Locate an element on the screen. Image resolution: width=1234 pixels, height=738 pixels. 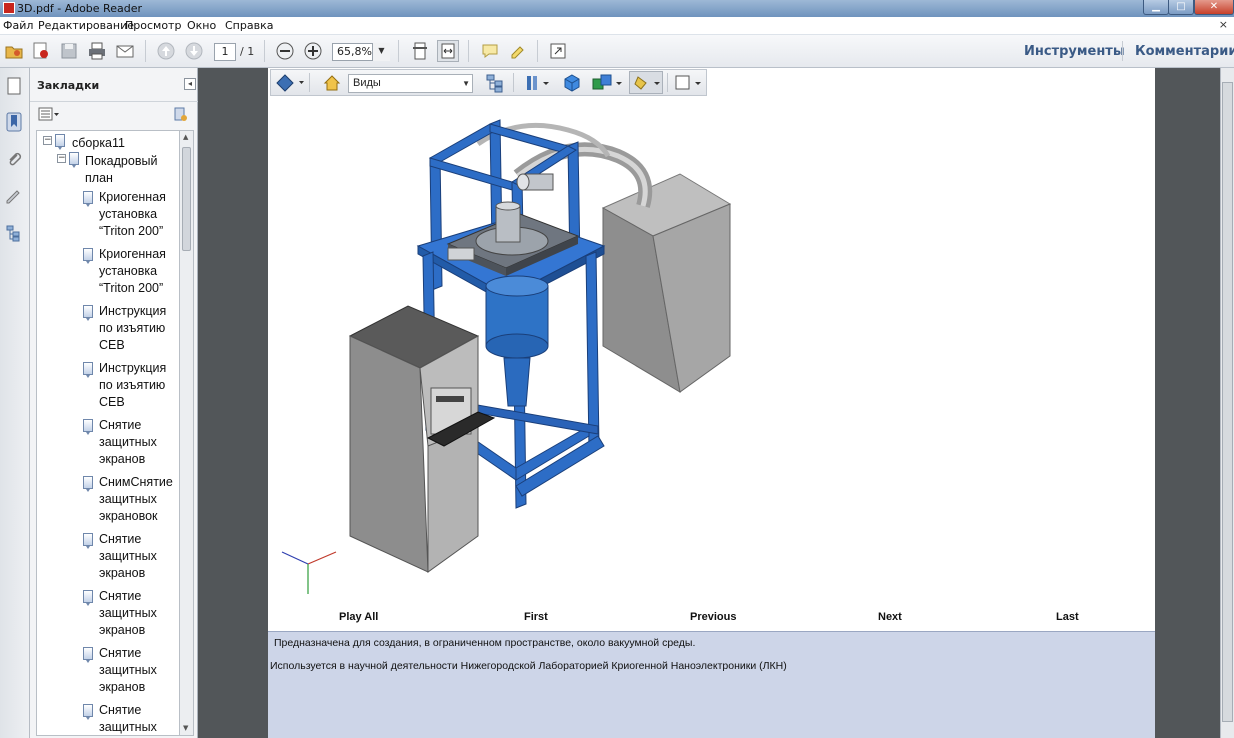
cryostat-vessel is located at coordinates (517, 341).